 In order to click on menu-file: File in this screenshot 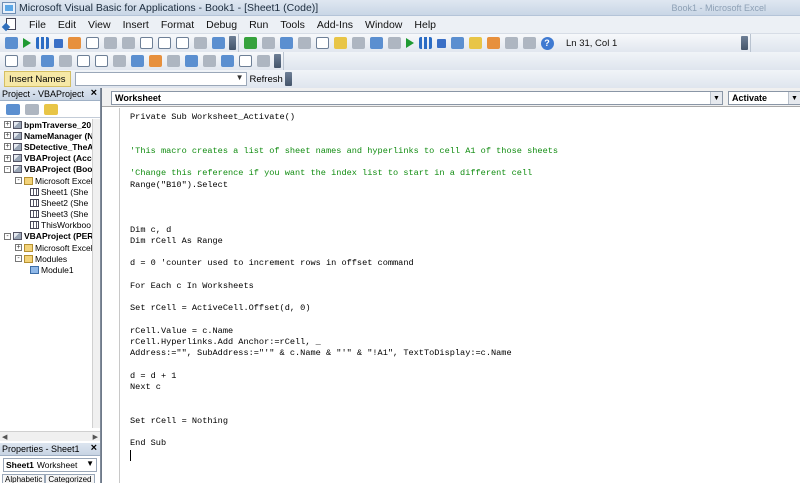, I will do `click(37, 25)`.